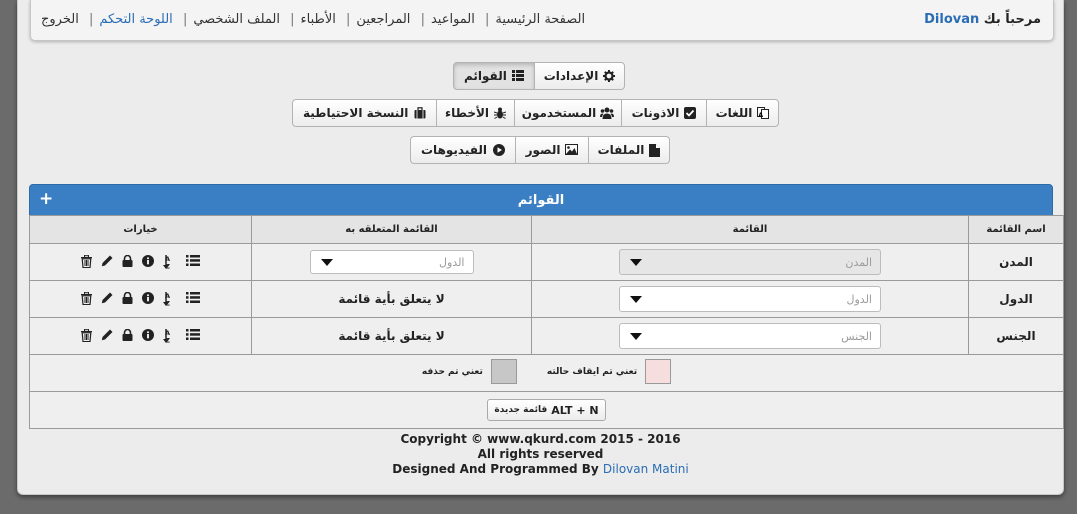  What do you see at coordinates (734, 113) in the screenshot?
I see `languages-label: اللغات` at bounding box center [734, 113].